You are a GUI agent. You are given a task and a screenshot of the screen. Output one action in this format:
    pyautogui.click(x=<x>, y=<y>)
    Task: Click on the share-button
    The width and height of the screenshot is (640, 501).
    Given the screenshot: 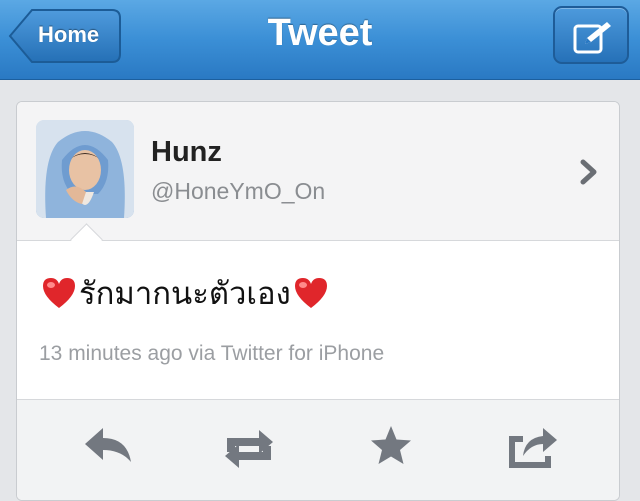 What is the action you would take?
    pyautogui.click(x=533, y=446)
    